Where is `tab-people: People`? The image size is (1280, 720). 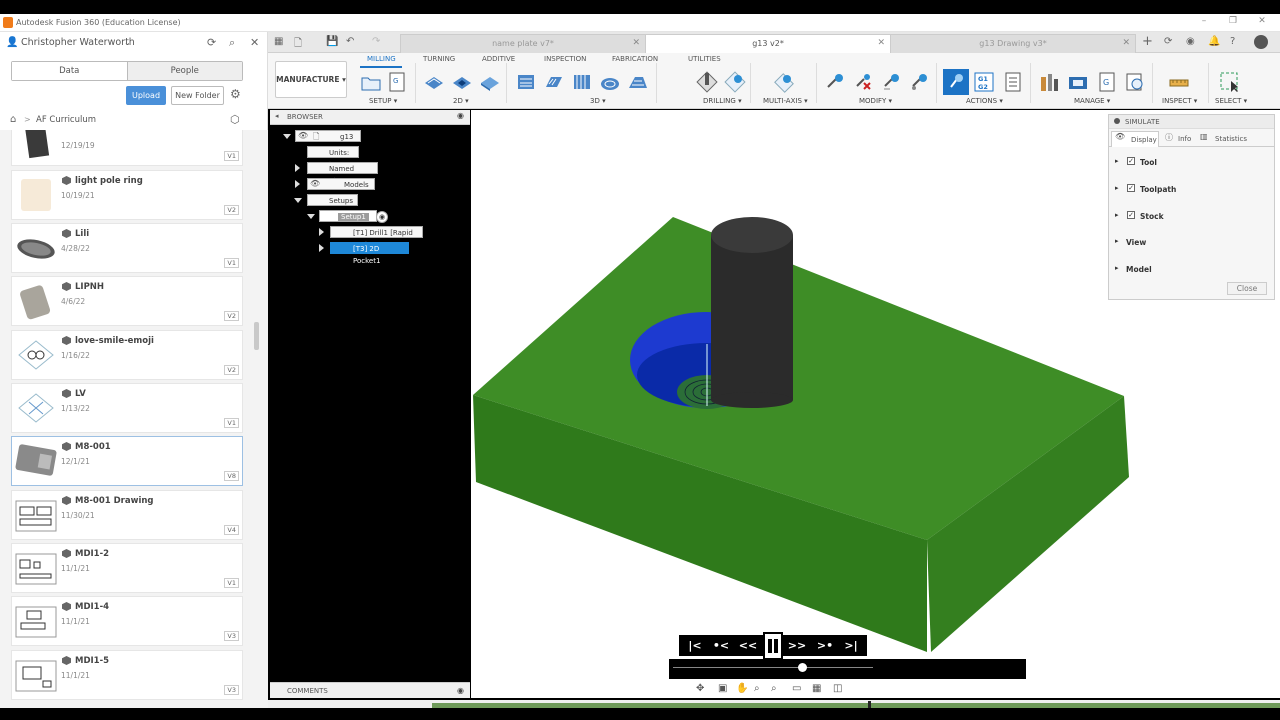 tab-people: People is located at coordinates (184, 71).